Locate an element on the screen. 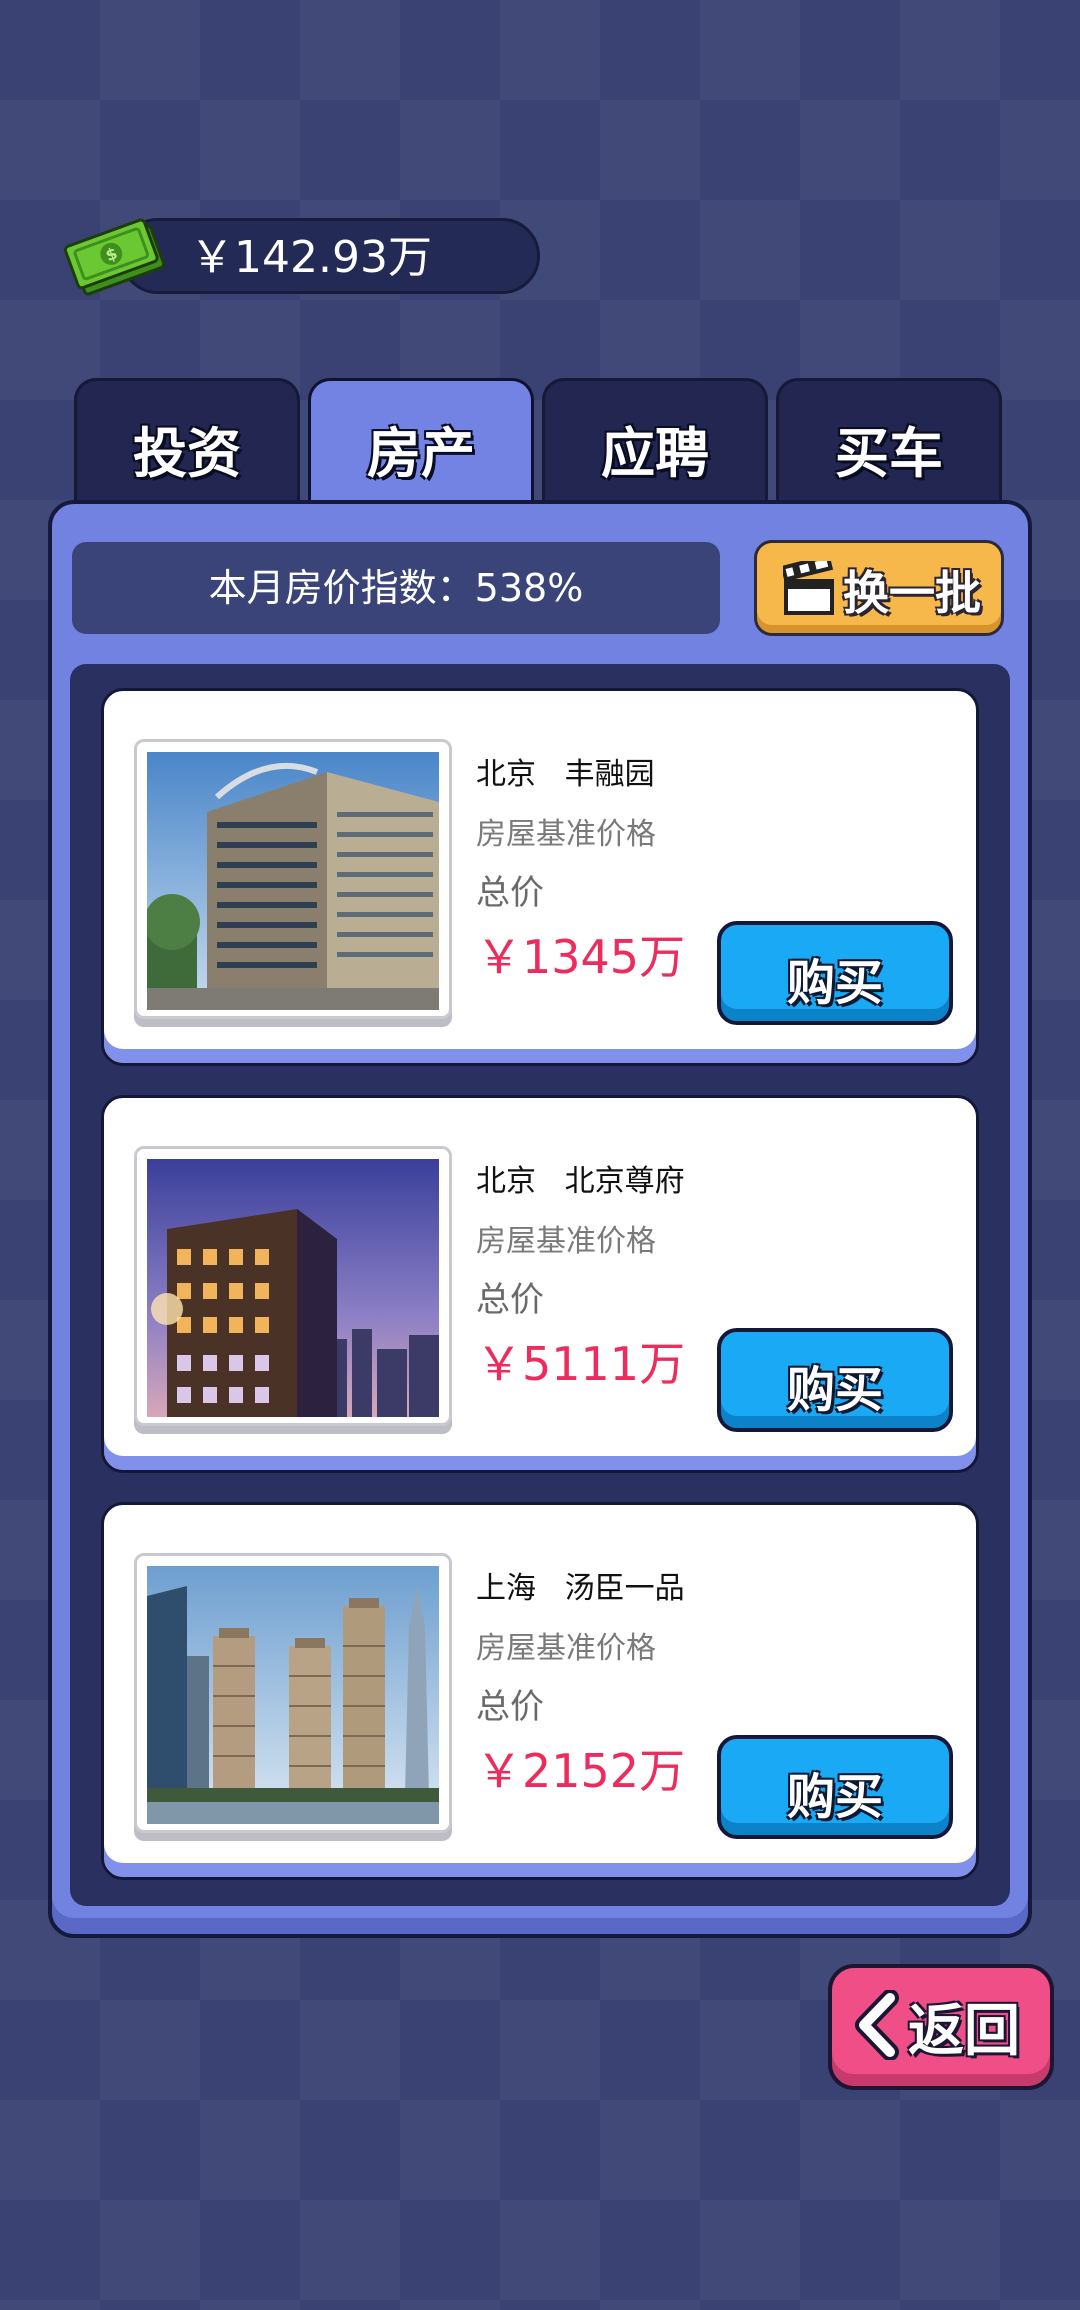  tab-car: 买车 is located at coordinates (889, 443).